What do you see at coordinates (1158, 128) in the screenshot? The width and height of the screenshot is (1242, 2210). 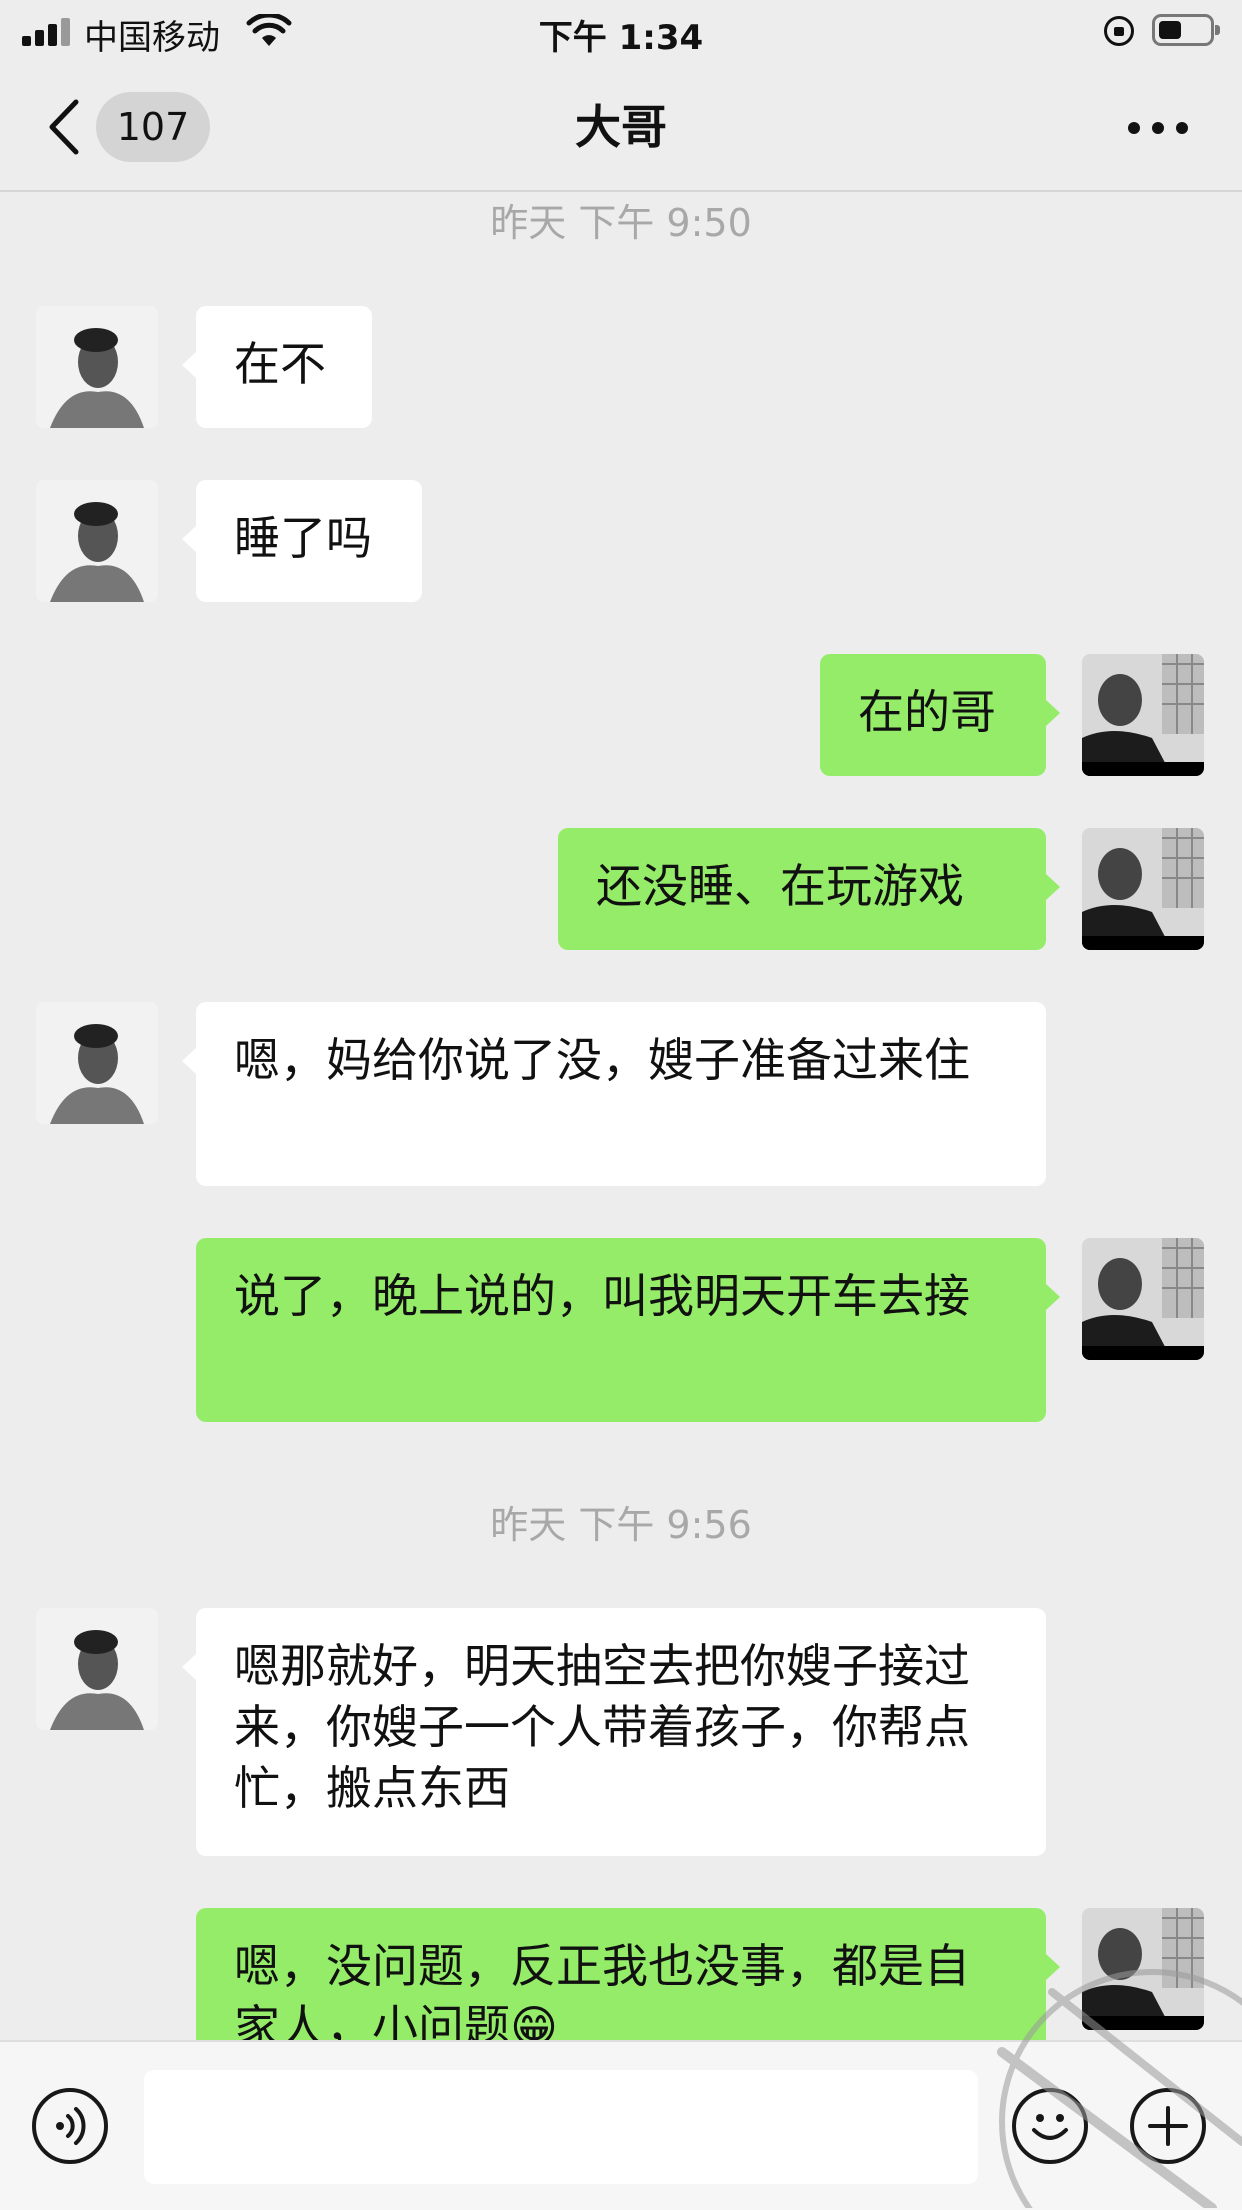 I see `ellipsis-icon` at bounding box center [1158, 128].